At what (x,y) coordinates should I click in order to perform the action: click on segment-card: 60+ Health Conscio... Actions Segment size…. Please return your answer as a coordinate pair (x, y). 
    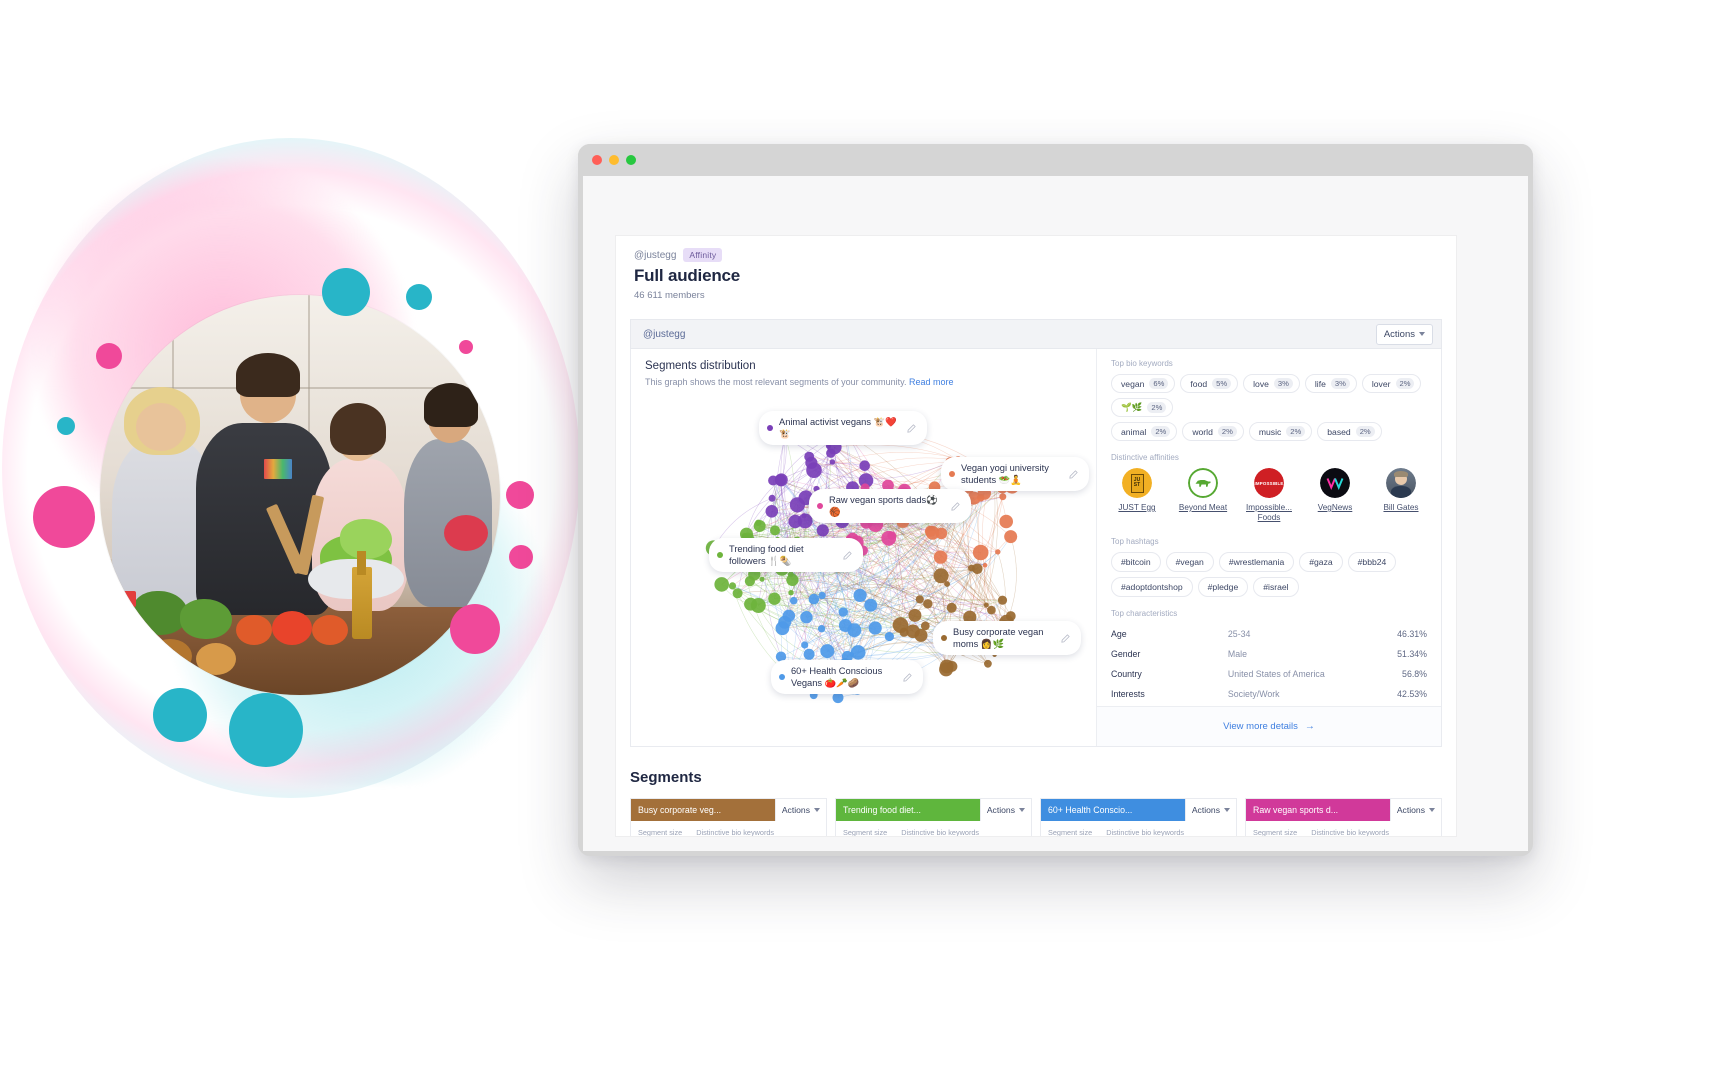
    Looking at the image, I should click on (1138, 817).